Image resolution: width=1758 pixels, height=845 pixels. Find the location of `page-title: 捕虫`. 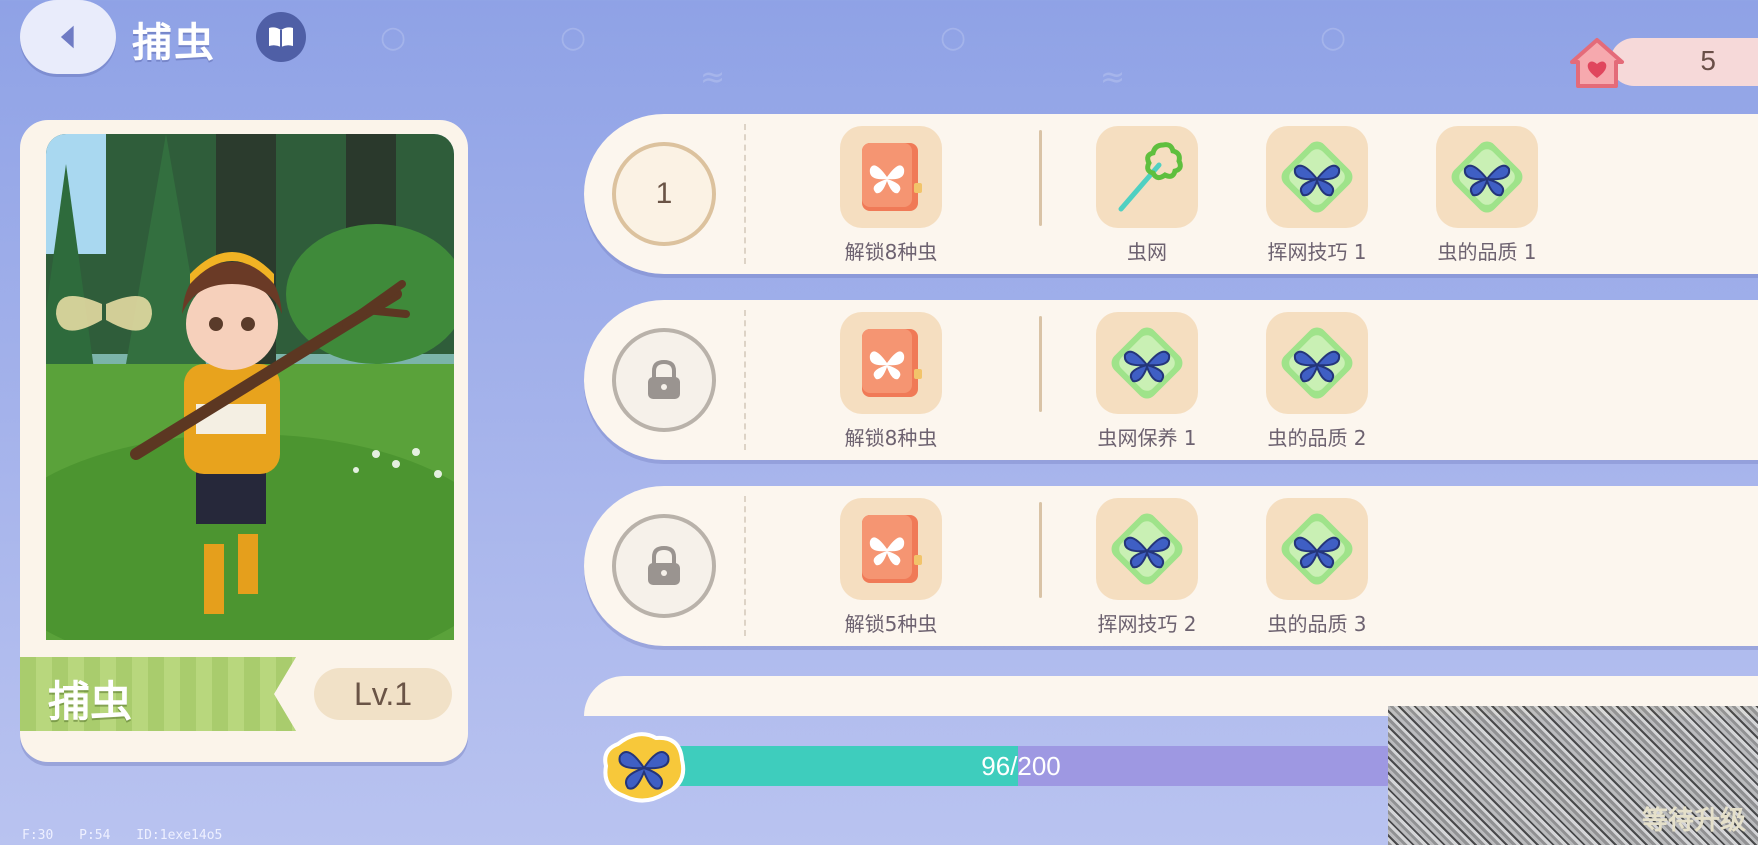

page-title: 捕虫 is located at coordinates (174, 43).